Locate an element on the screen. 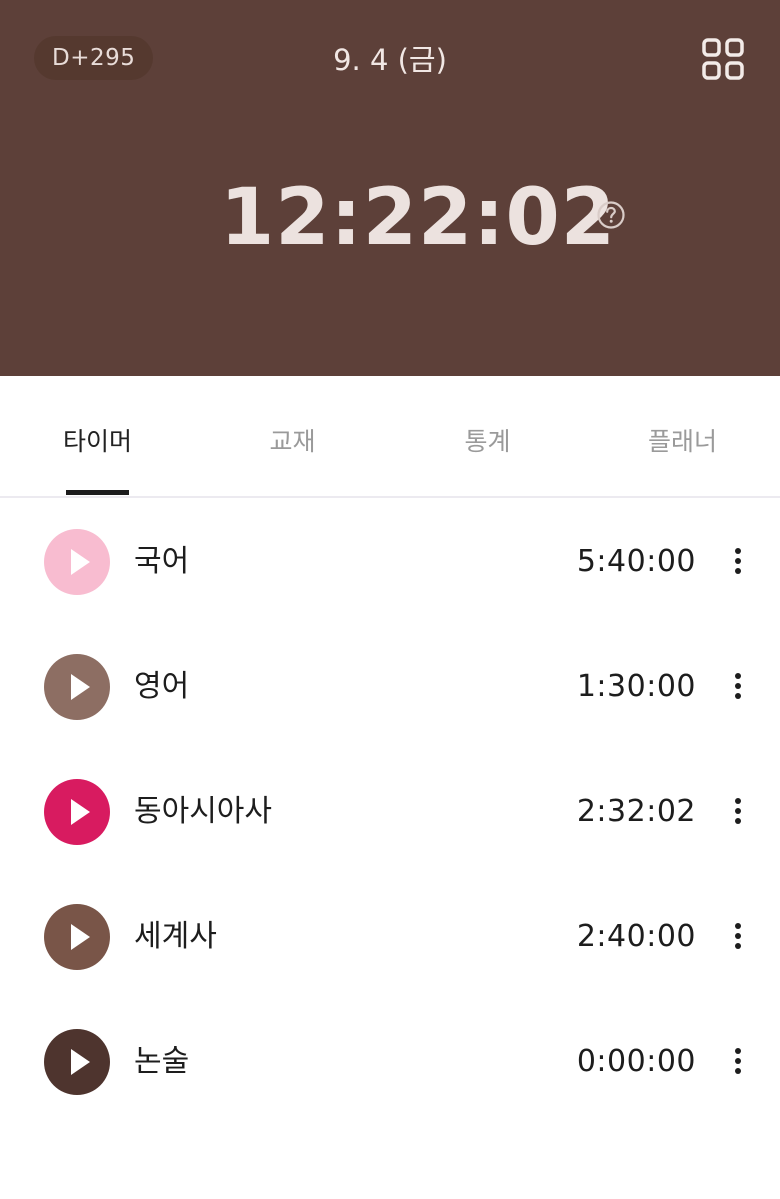 The image size is (780, 1199). subject-time: 0:00:00 is located at coordinates (636, 1061).